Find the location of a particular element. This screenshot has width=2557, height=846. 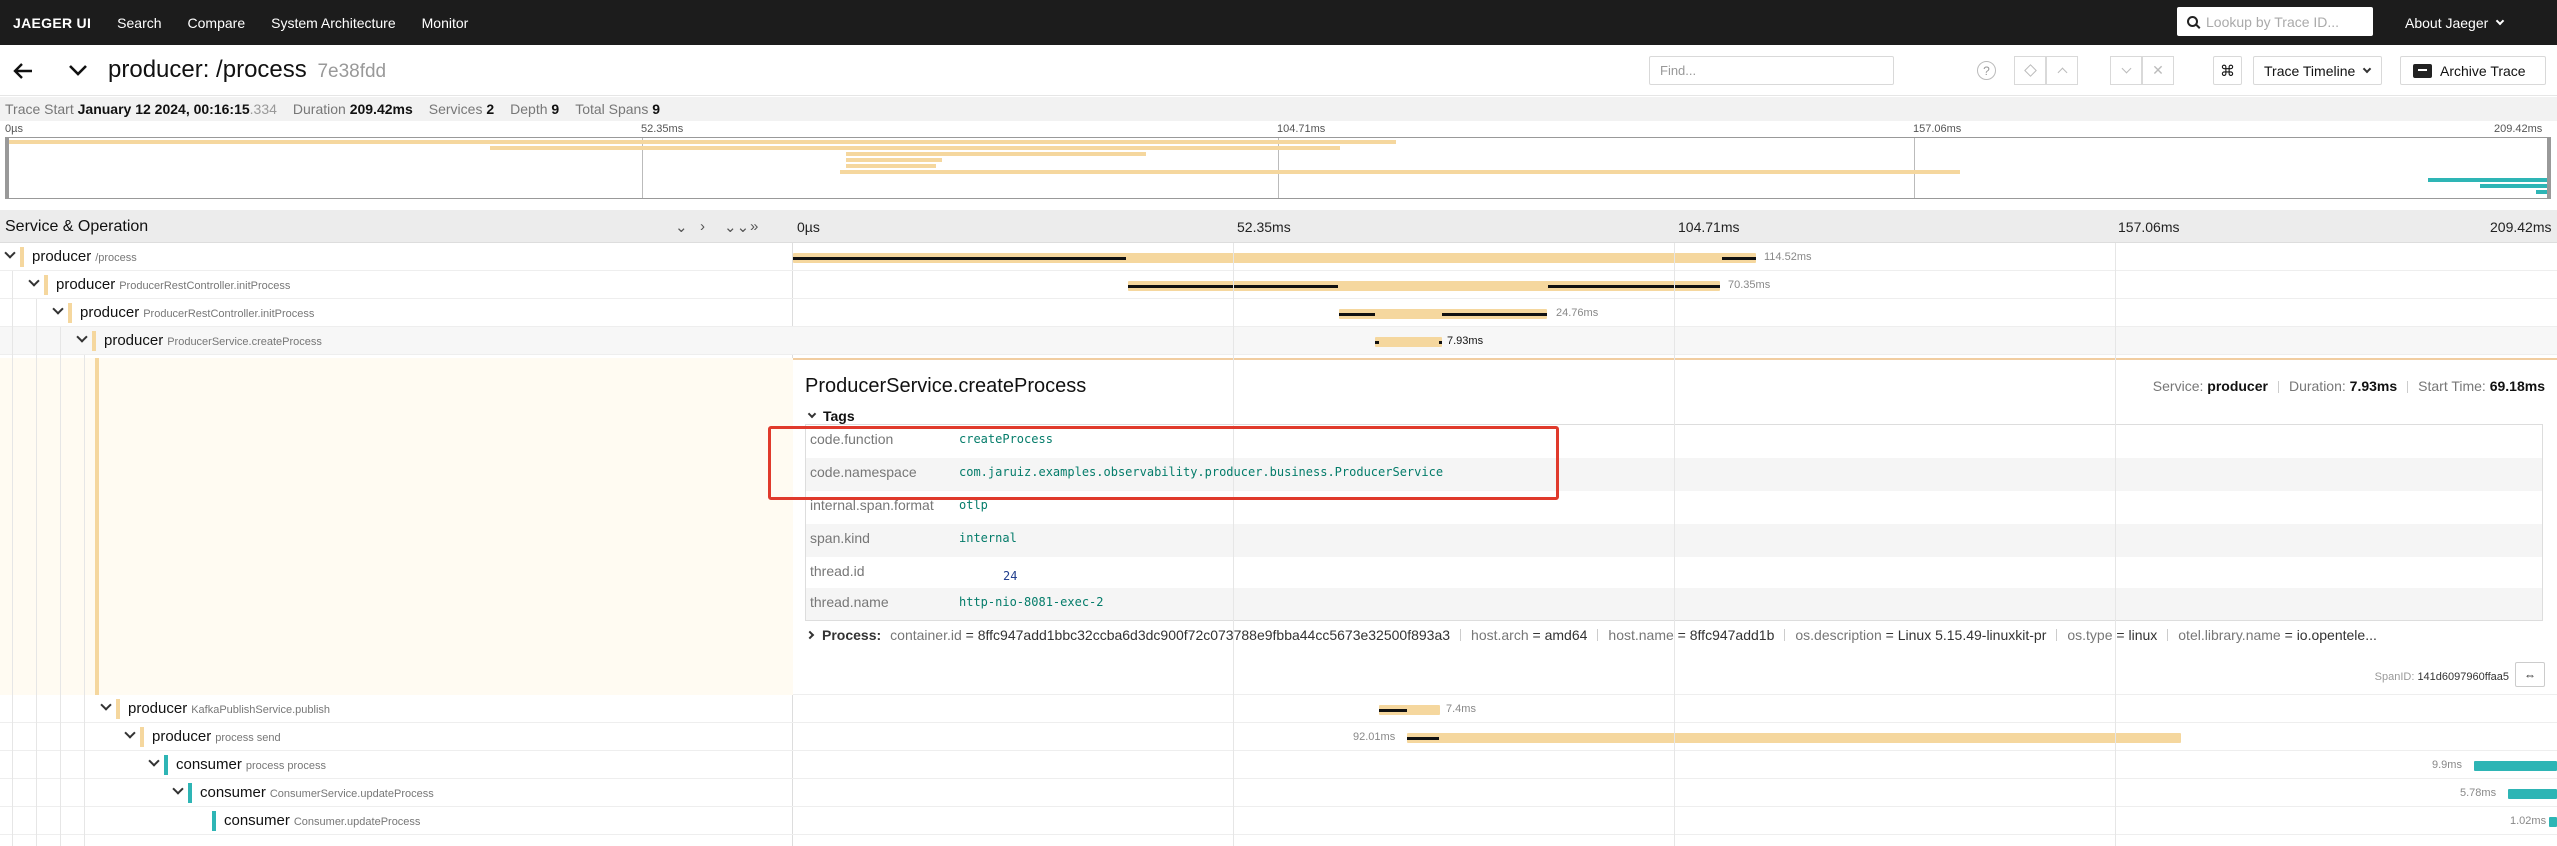

process-value: amd64 is located at coordinates (1566, 635).